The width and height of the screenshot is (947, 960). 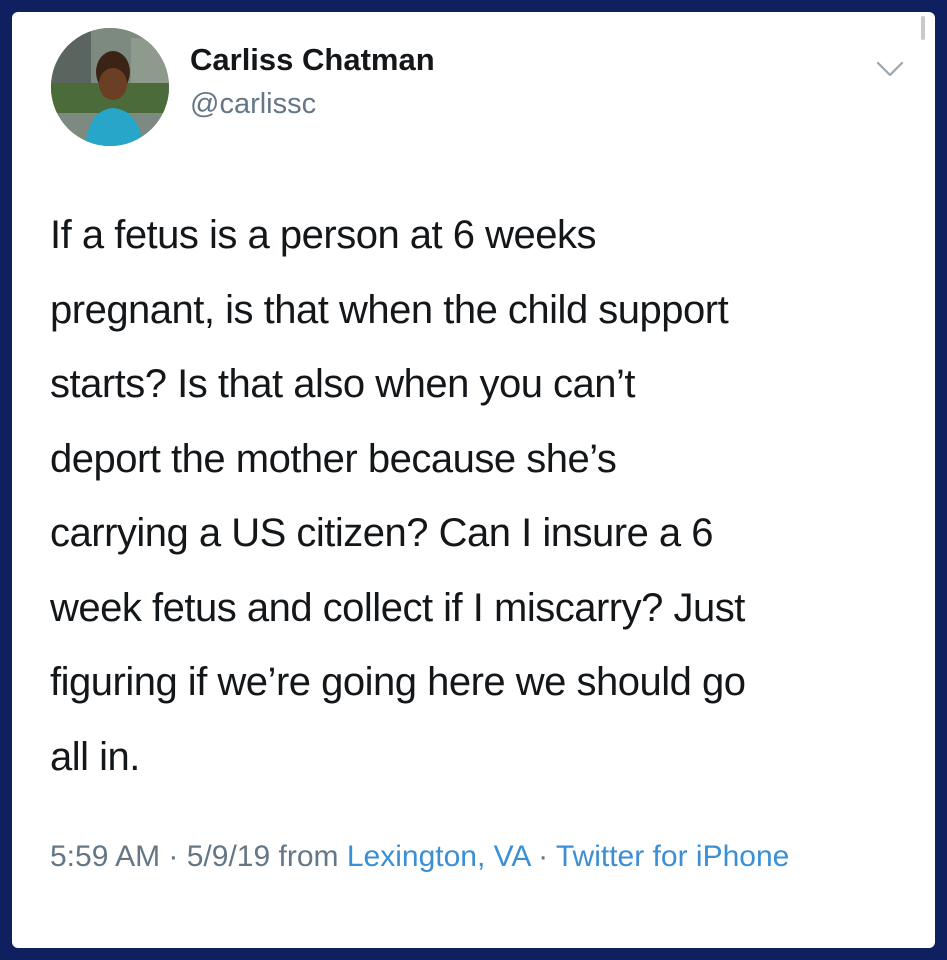 I want to click on scroll-indicator, so click(x=923, y=28).